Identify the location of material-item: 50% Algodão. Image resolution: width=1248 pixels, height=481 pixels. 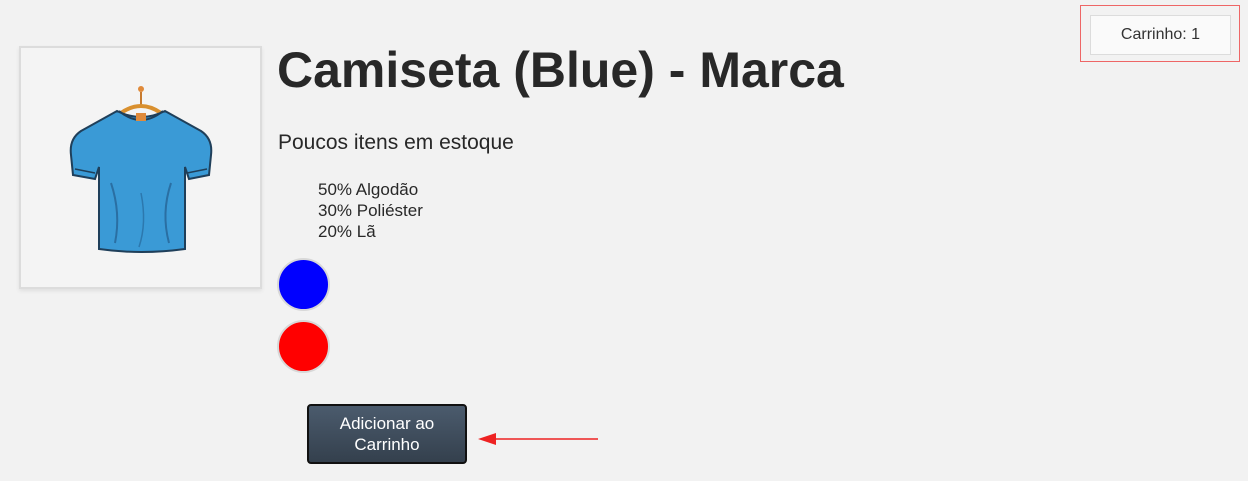
(368, 189).